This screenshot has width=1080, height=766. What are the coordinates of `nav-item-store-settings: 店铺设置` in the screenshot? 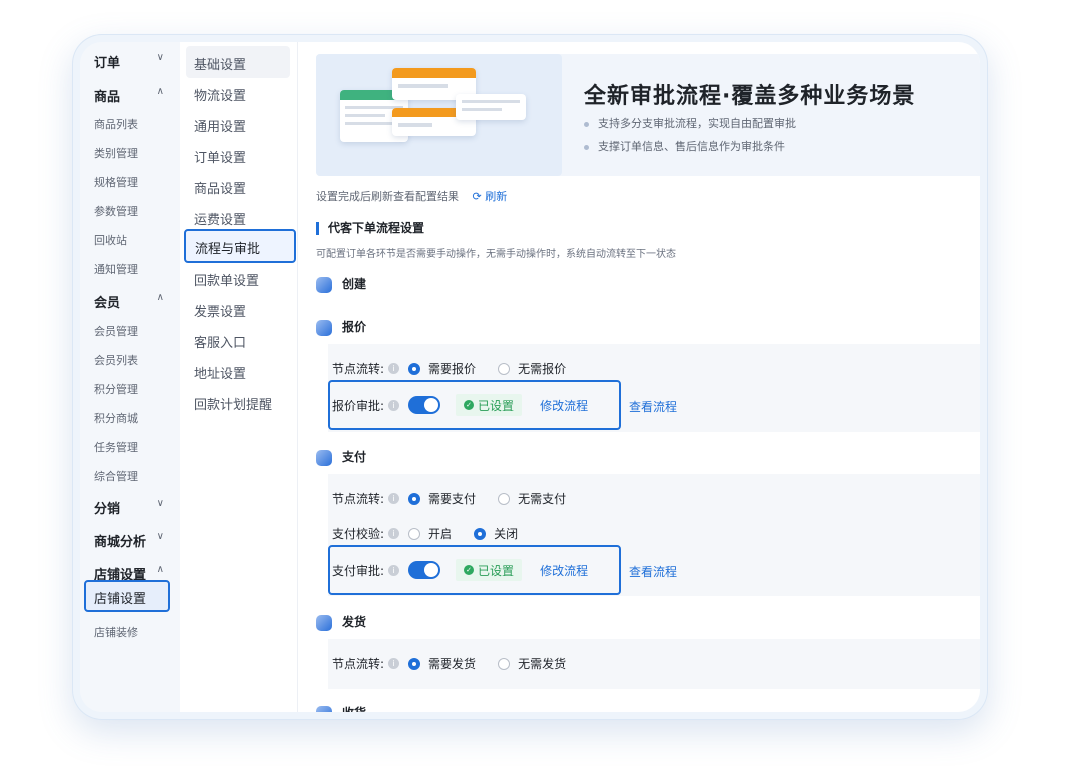 It's located at (127, 596).